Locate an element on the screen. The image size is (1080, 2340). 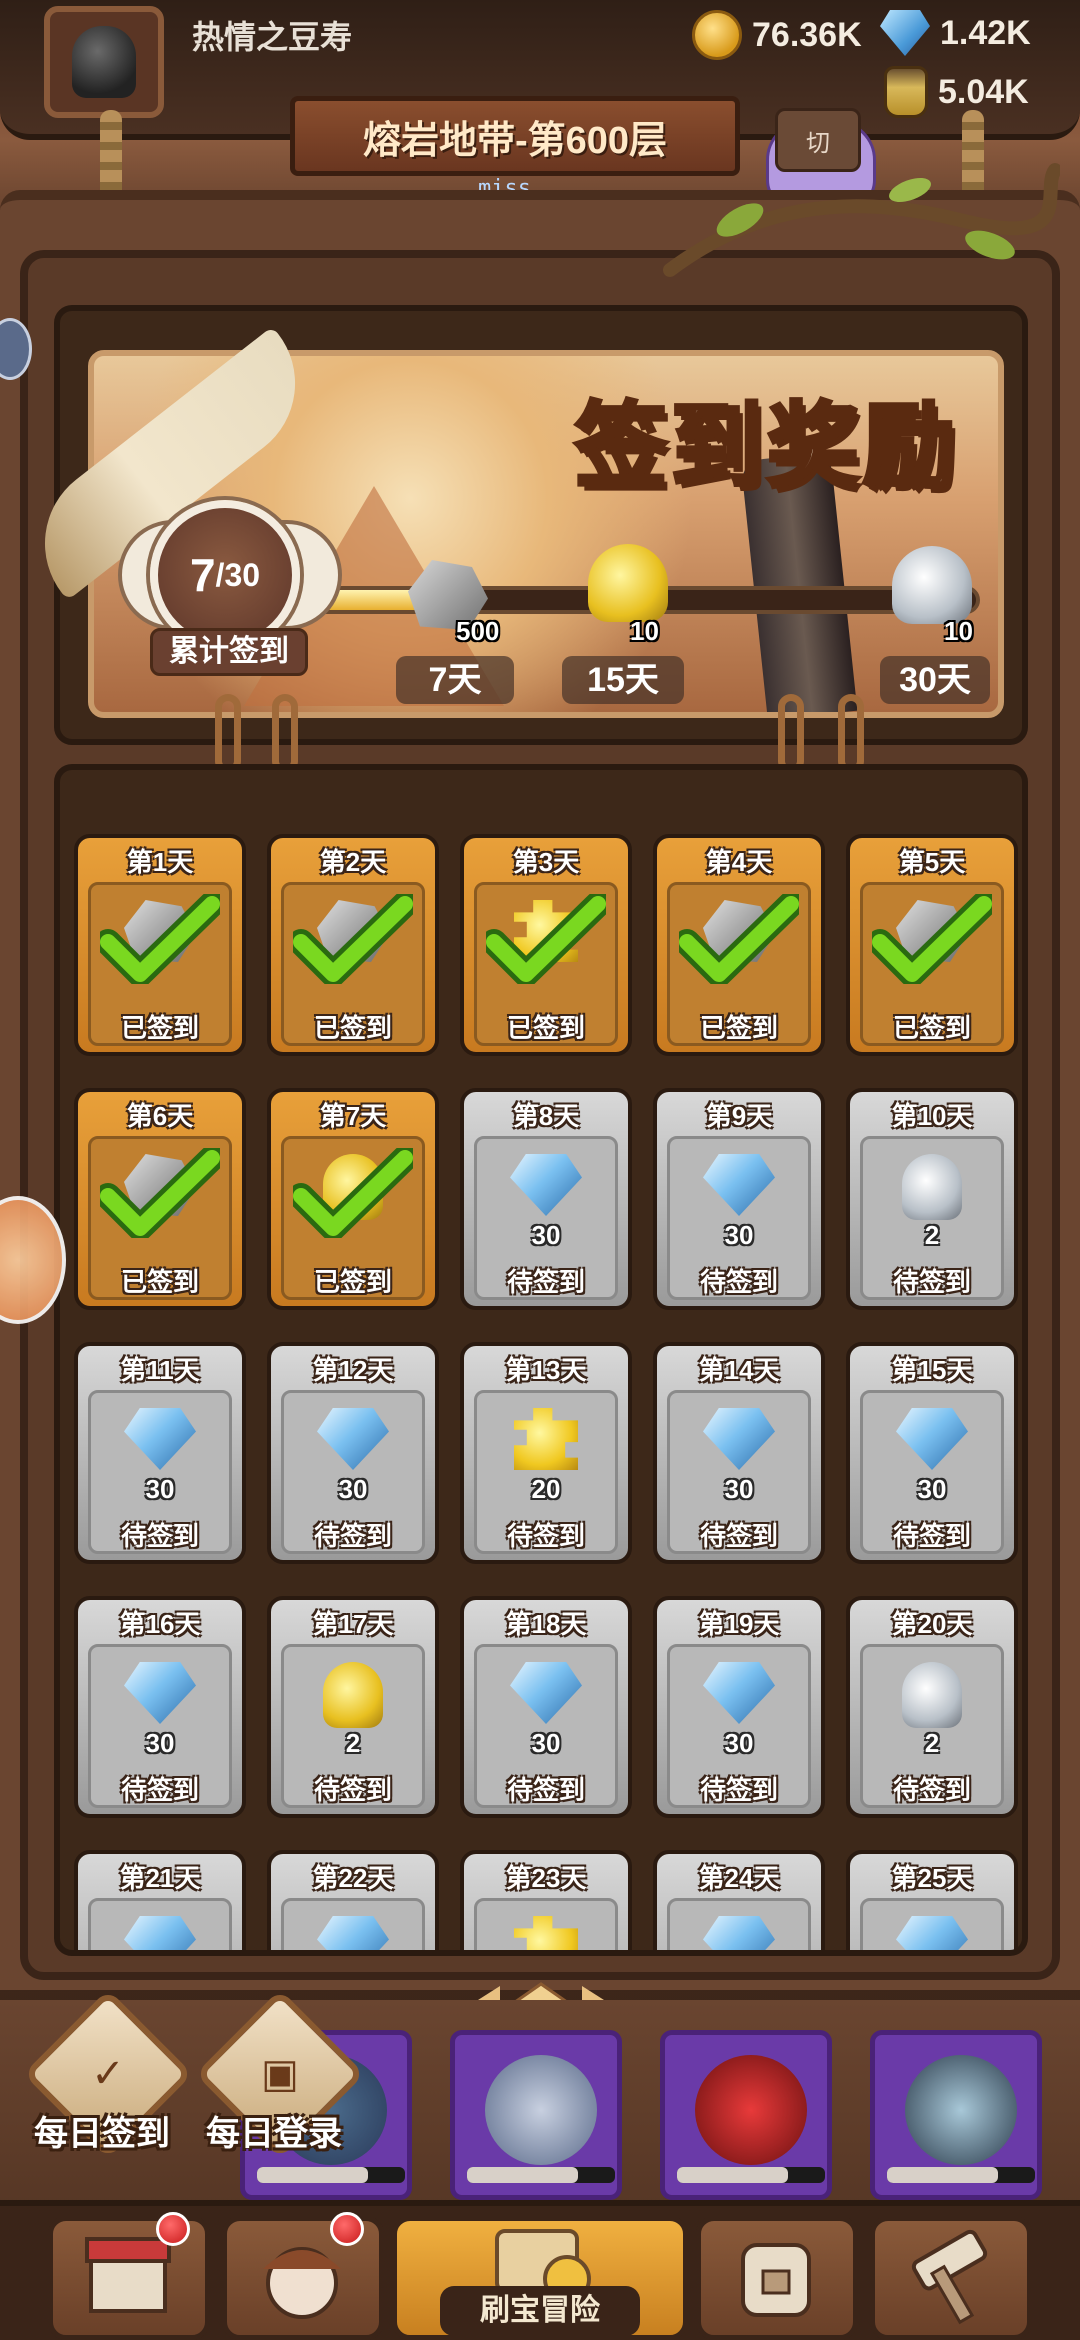
reward-qty: 2 is located at coordinates (353, 1743).